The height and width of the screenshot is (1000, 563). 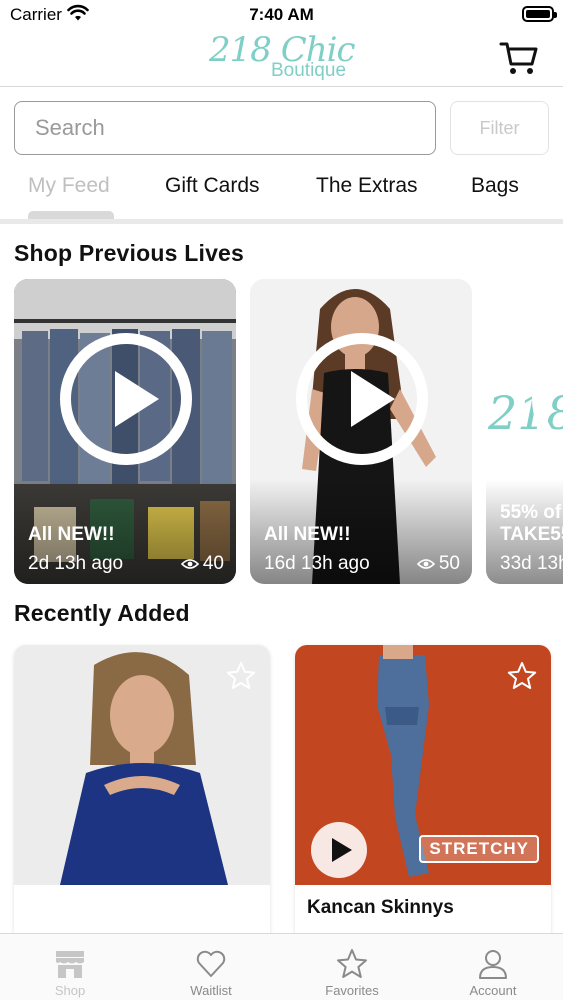 I want to click on live-views: 40, so click(x=202, y=564).